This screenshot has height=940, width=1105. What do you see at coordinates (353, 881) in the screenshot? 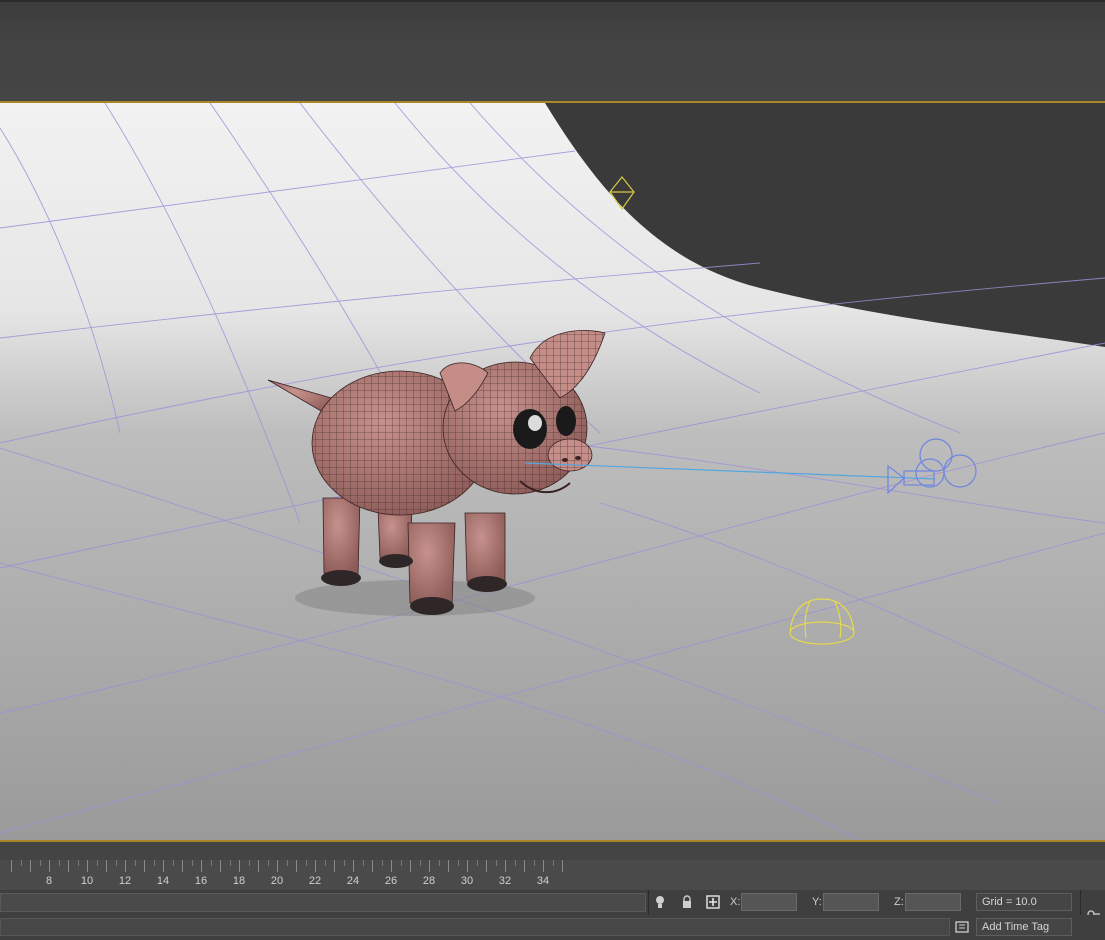
I see `ruler-tick-label: 24` at bounding box center [353, 881].